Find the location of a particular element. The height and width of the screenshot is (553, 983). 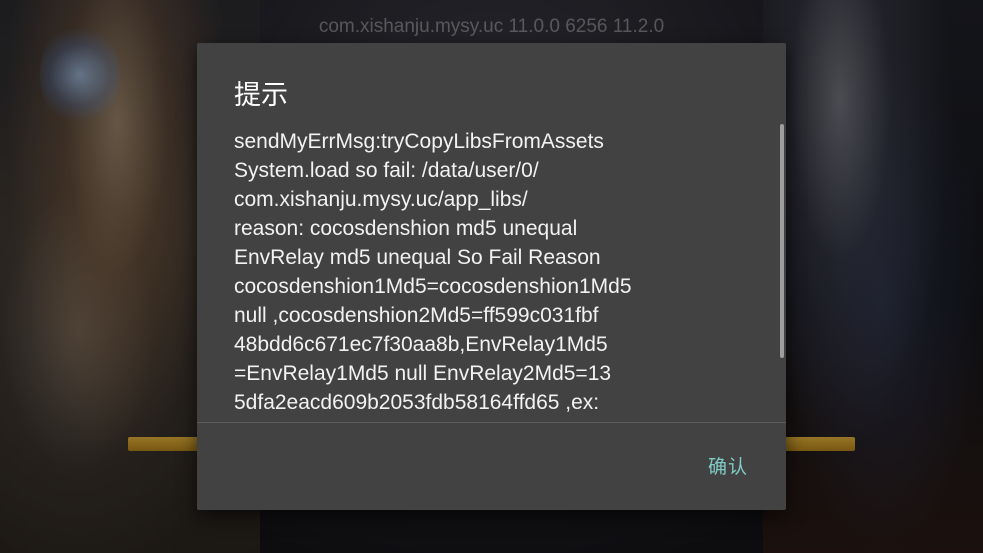

message-line: null ,cocosdenshion2Md5=ff599c031fbf is located at coordinates (416, 315).